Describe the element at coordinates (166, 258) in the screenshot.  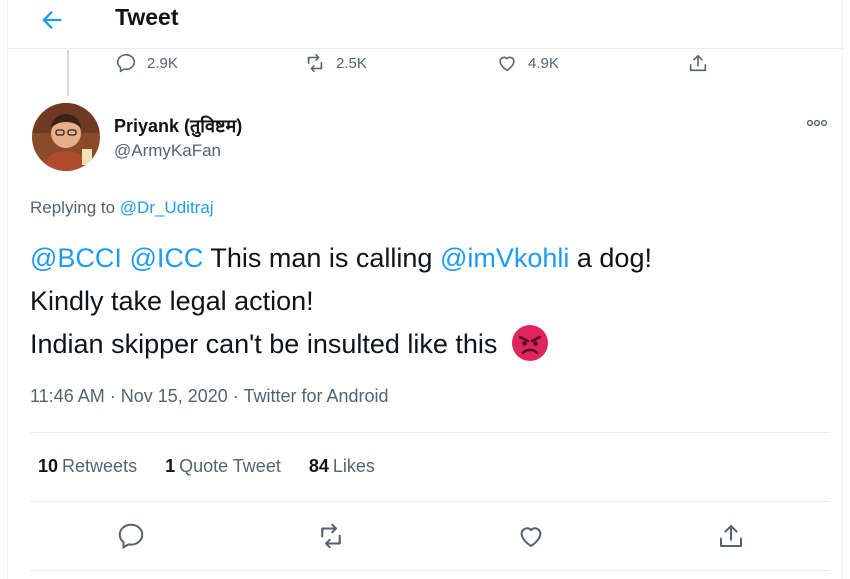
I see `mention-icc: @ICC` at that location.